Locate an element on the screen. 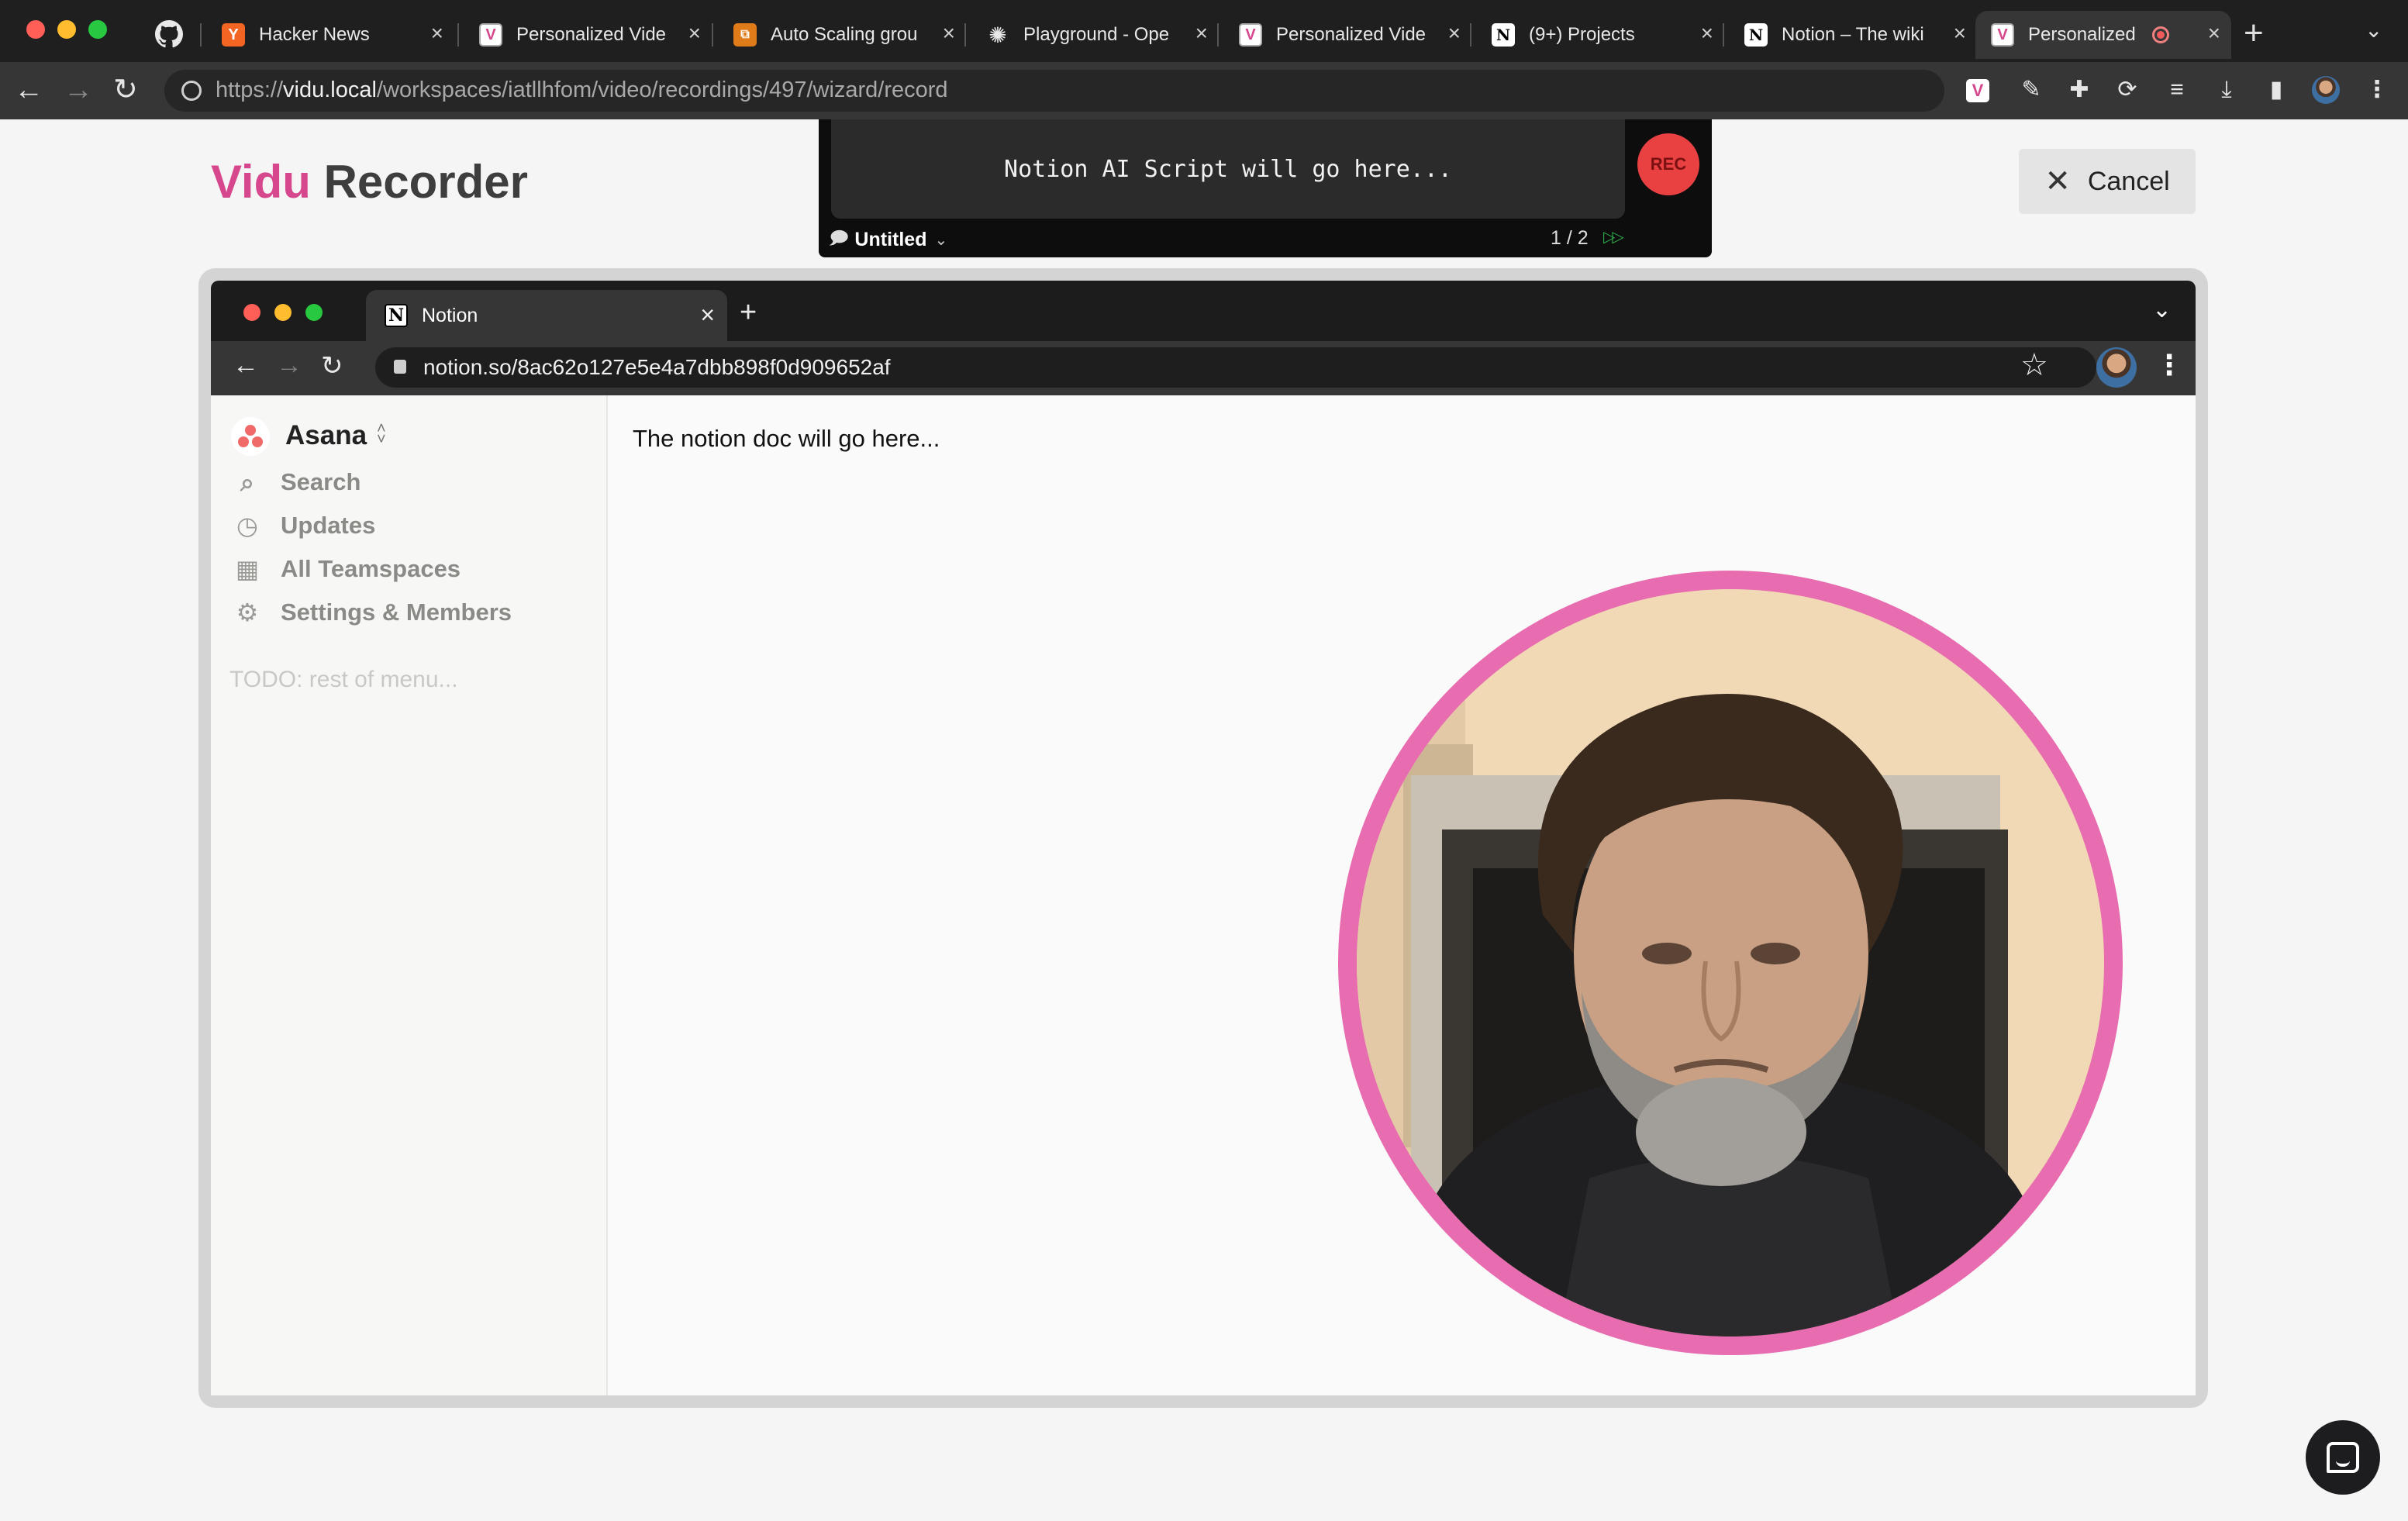 This screenshot has height=1521, width=2408. script-selector: 🗩 Untitled ⌄ is located at coordinates (889, 239).